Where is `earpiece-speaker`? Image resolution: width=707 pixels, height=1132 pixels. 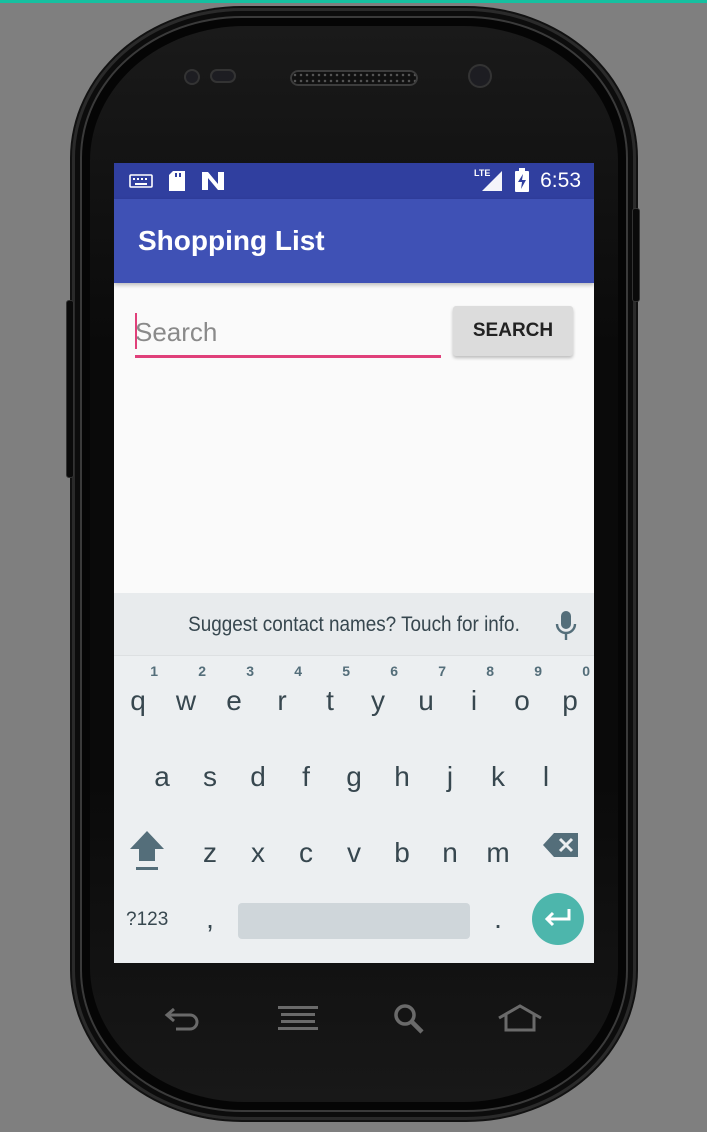
earpiece-speaker is located at coordinates (354, 78).